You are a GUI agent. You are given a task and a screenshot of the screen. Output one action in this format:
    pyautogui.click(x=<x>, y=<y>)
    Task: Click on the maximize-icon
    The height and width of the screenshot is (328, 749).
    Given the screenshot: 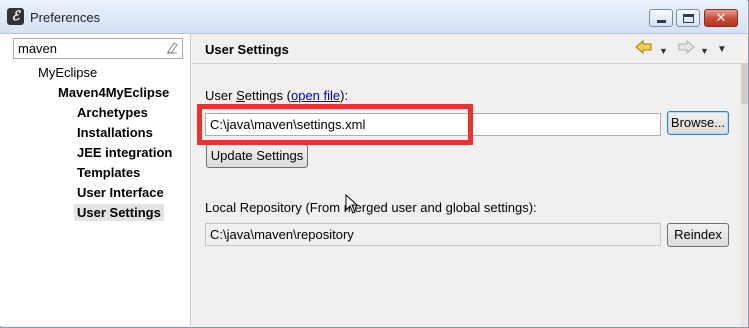 What is the action you would take?
    pyautogui.click(x=688, y=18)
    